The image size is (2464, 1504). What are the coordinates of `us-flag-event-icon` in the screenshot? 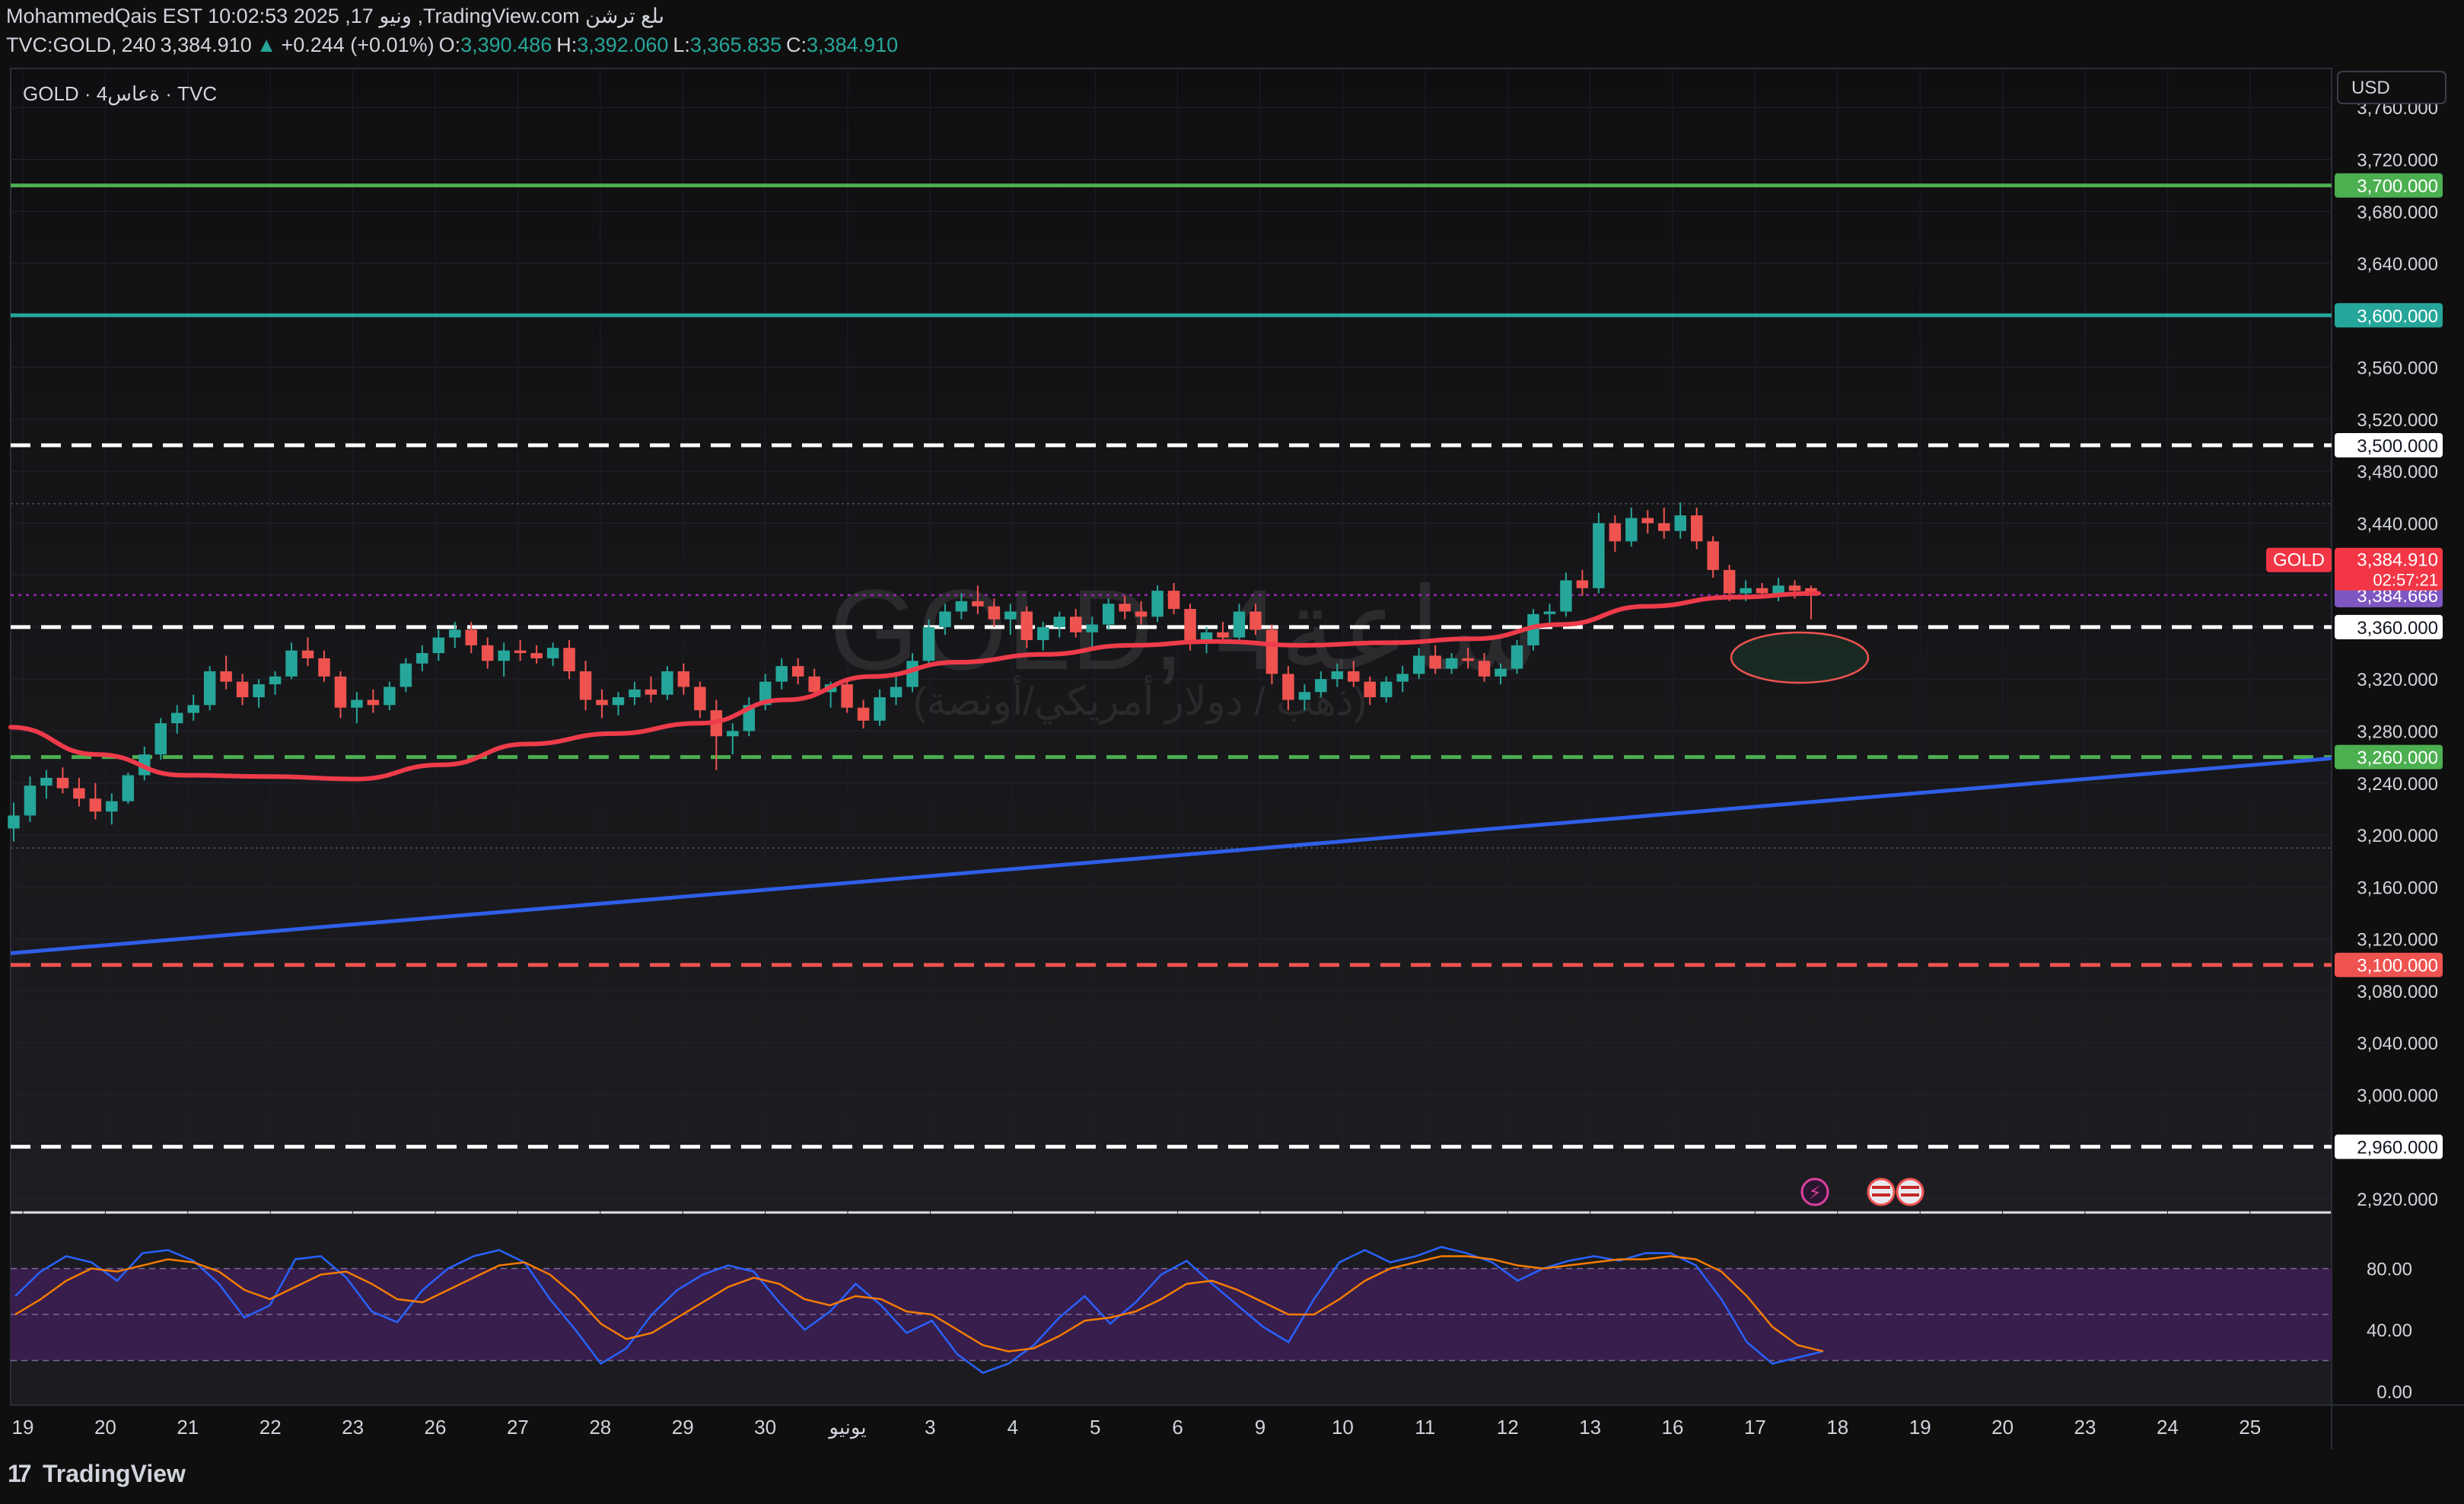 It's located at (1881, 1191).